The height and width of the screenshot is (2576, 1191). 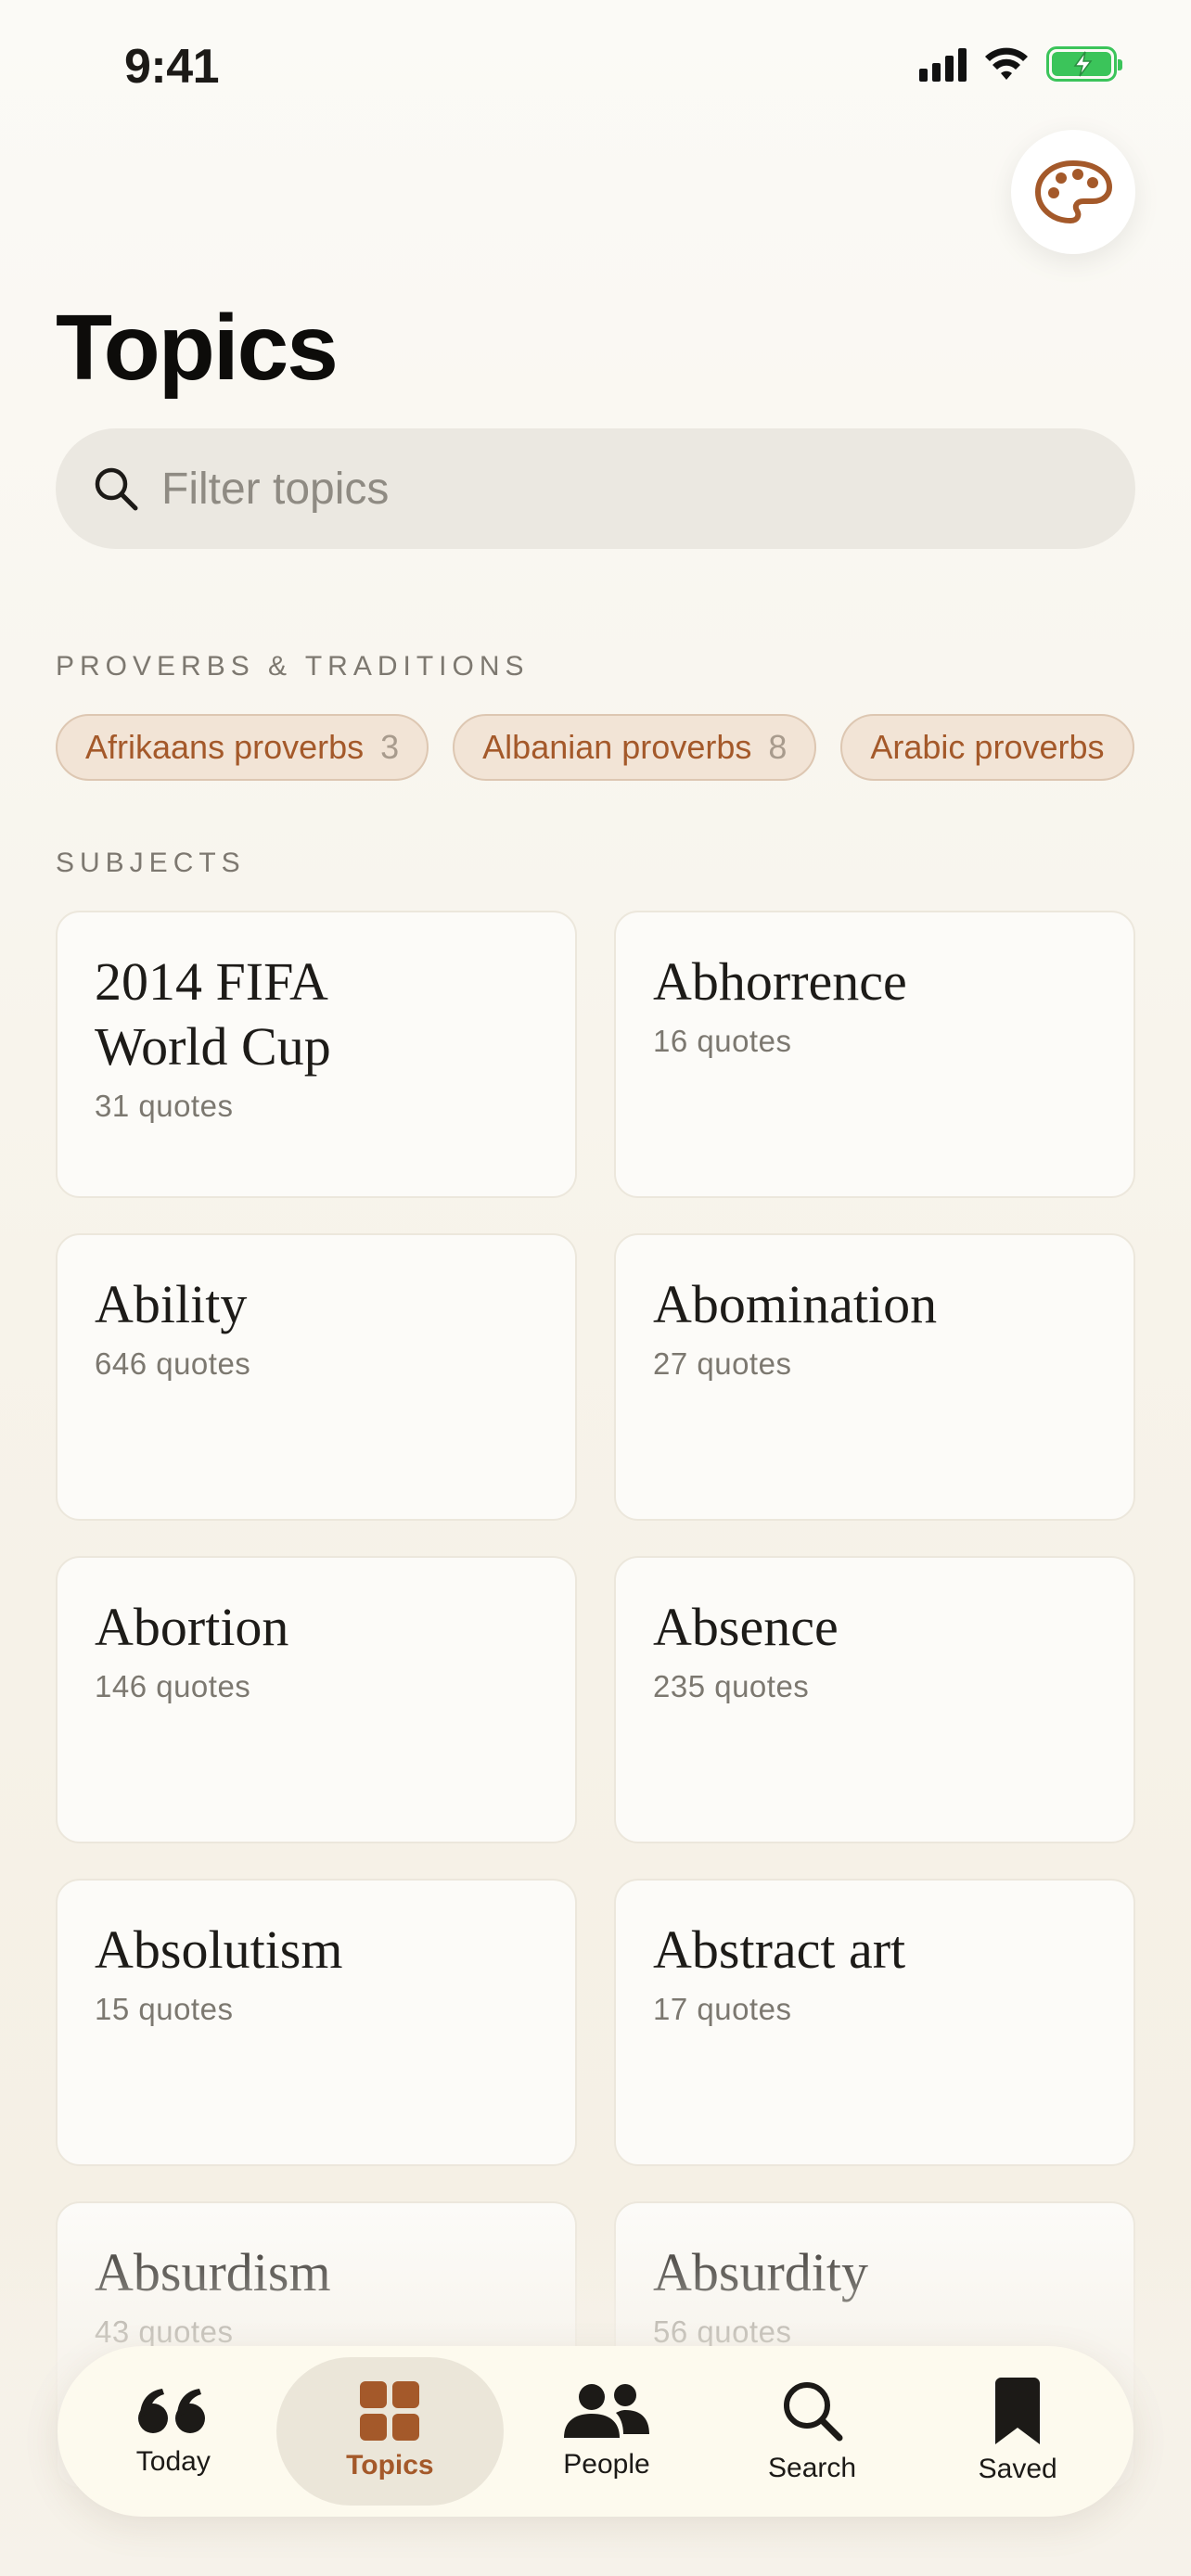 What do you see at coordinates (606, 2411) in the screenshot?
I see `people-icon` at bounding box center [606, 2411].